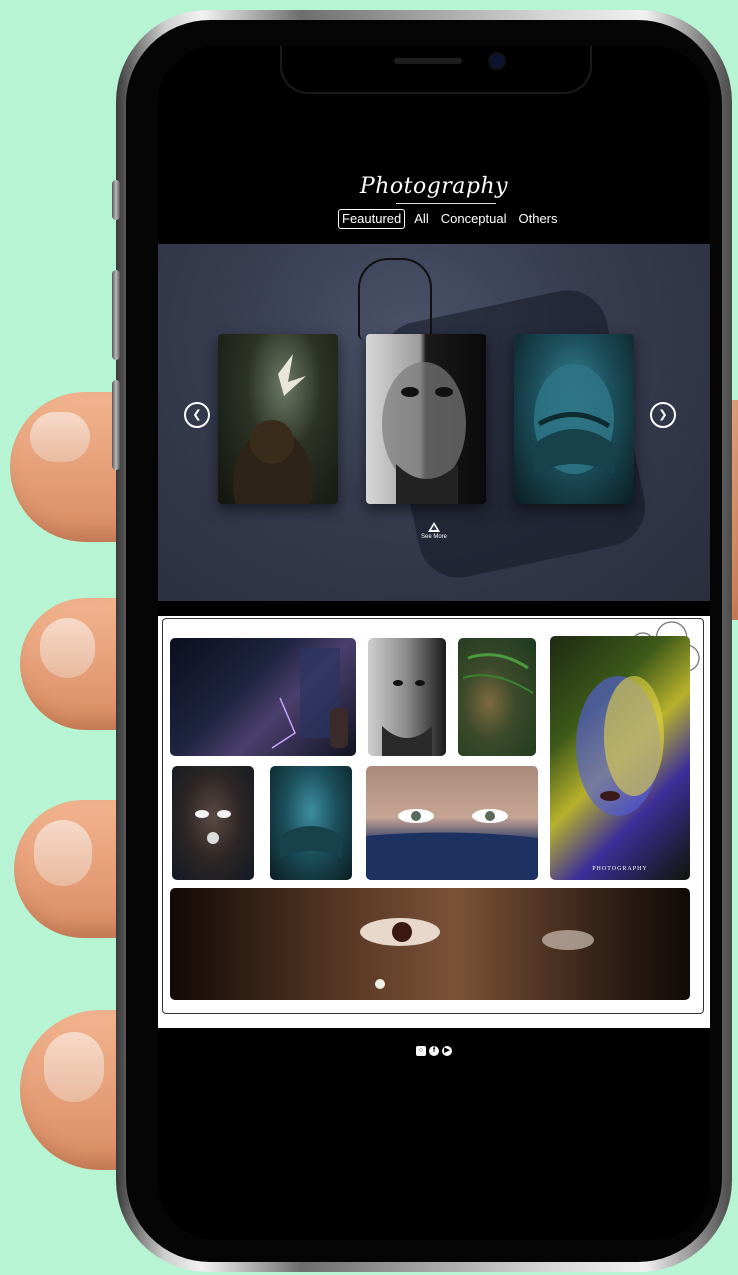 The image size is (738, 1275). I want to click on carousel-prev-icon: ❮, so click(197, 415).